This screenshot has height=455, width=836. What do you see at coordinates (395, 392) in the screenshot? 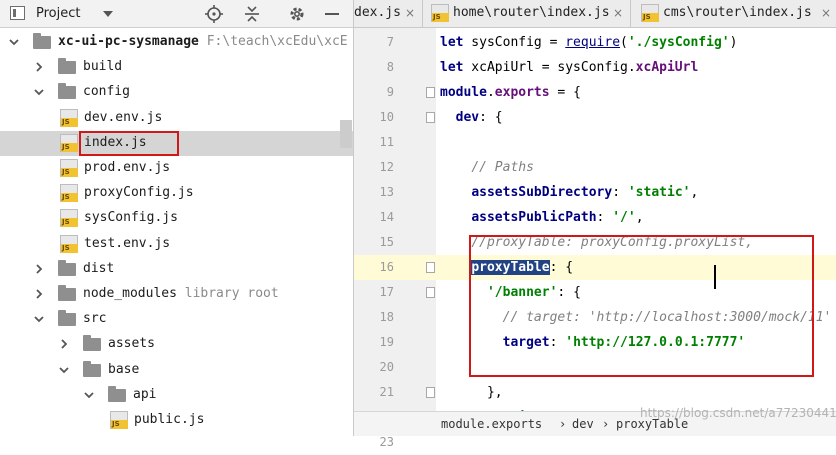
I see `gutter-row: 21` at bounding box center [395, 392].